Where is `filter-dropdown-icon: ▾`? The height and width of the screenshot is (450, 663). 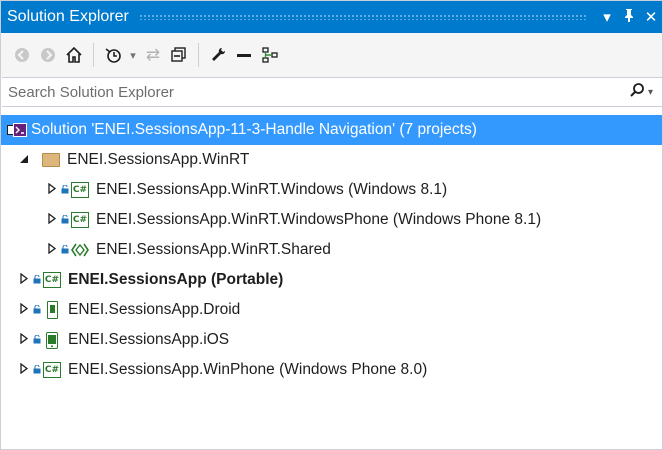
filter-dropdown-icon: ▾ is located at coordinates (133, 55).